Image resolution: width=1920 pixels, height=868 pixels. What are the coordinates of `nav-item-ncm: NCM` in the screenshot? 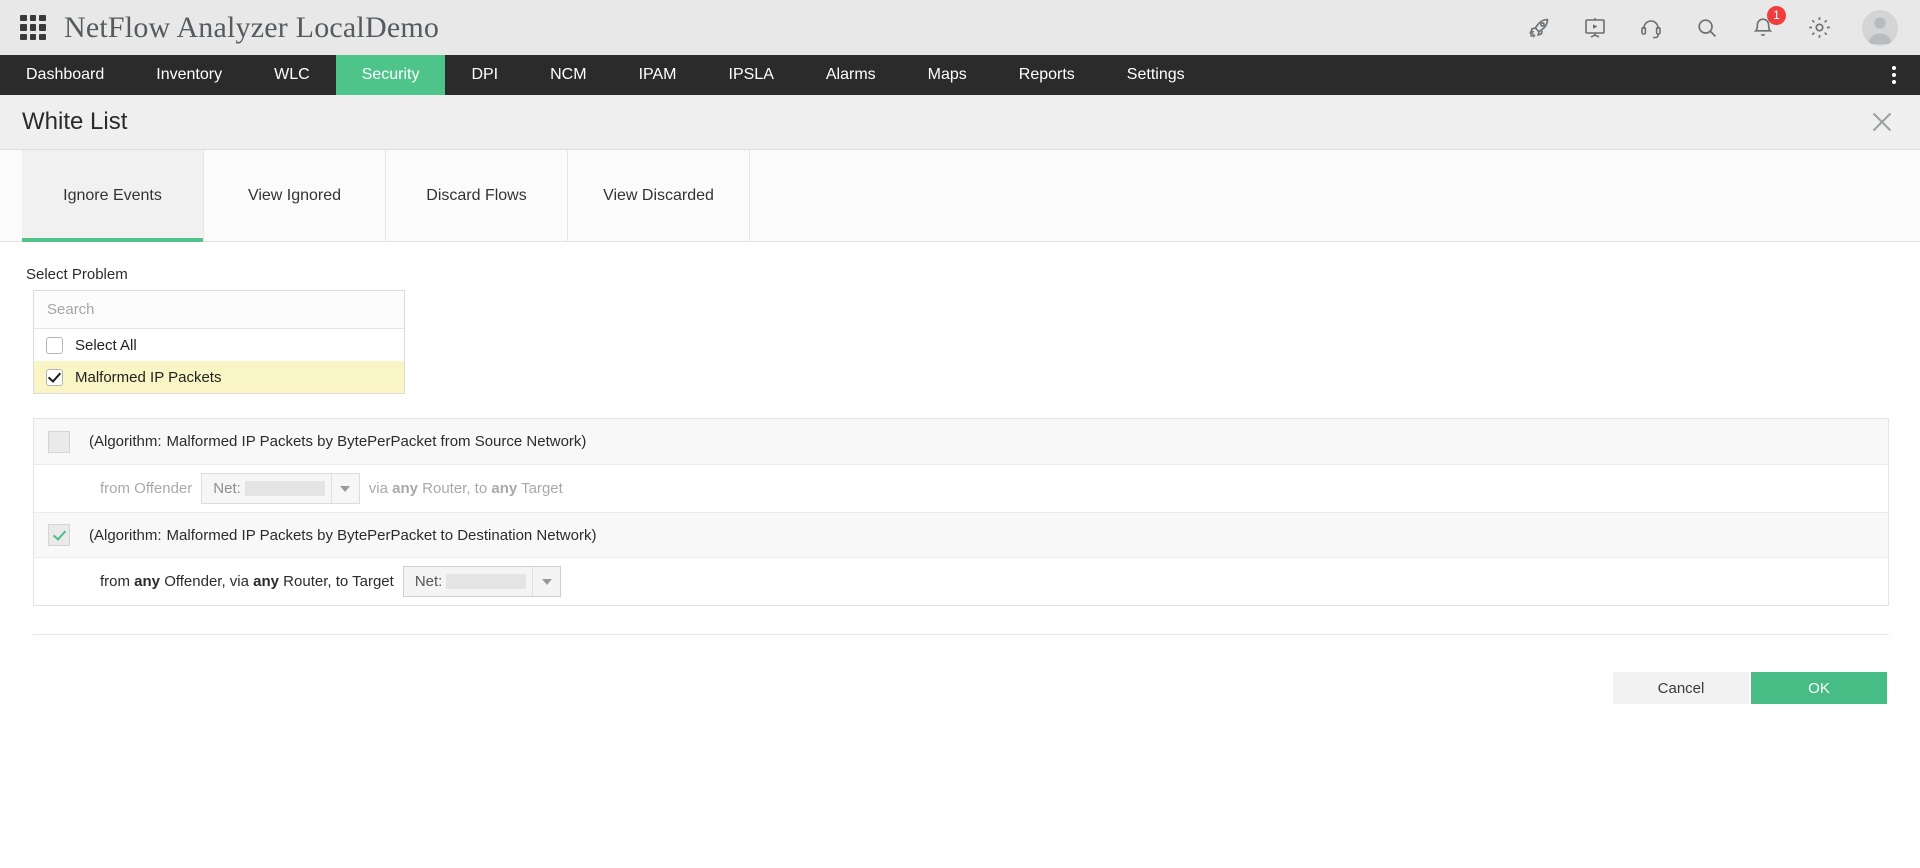 It's located at (568, 75).